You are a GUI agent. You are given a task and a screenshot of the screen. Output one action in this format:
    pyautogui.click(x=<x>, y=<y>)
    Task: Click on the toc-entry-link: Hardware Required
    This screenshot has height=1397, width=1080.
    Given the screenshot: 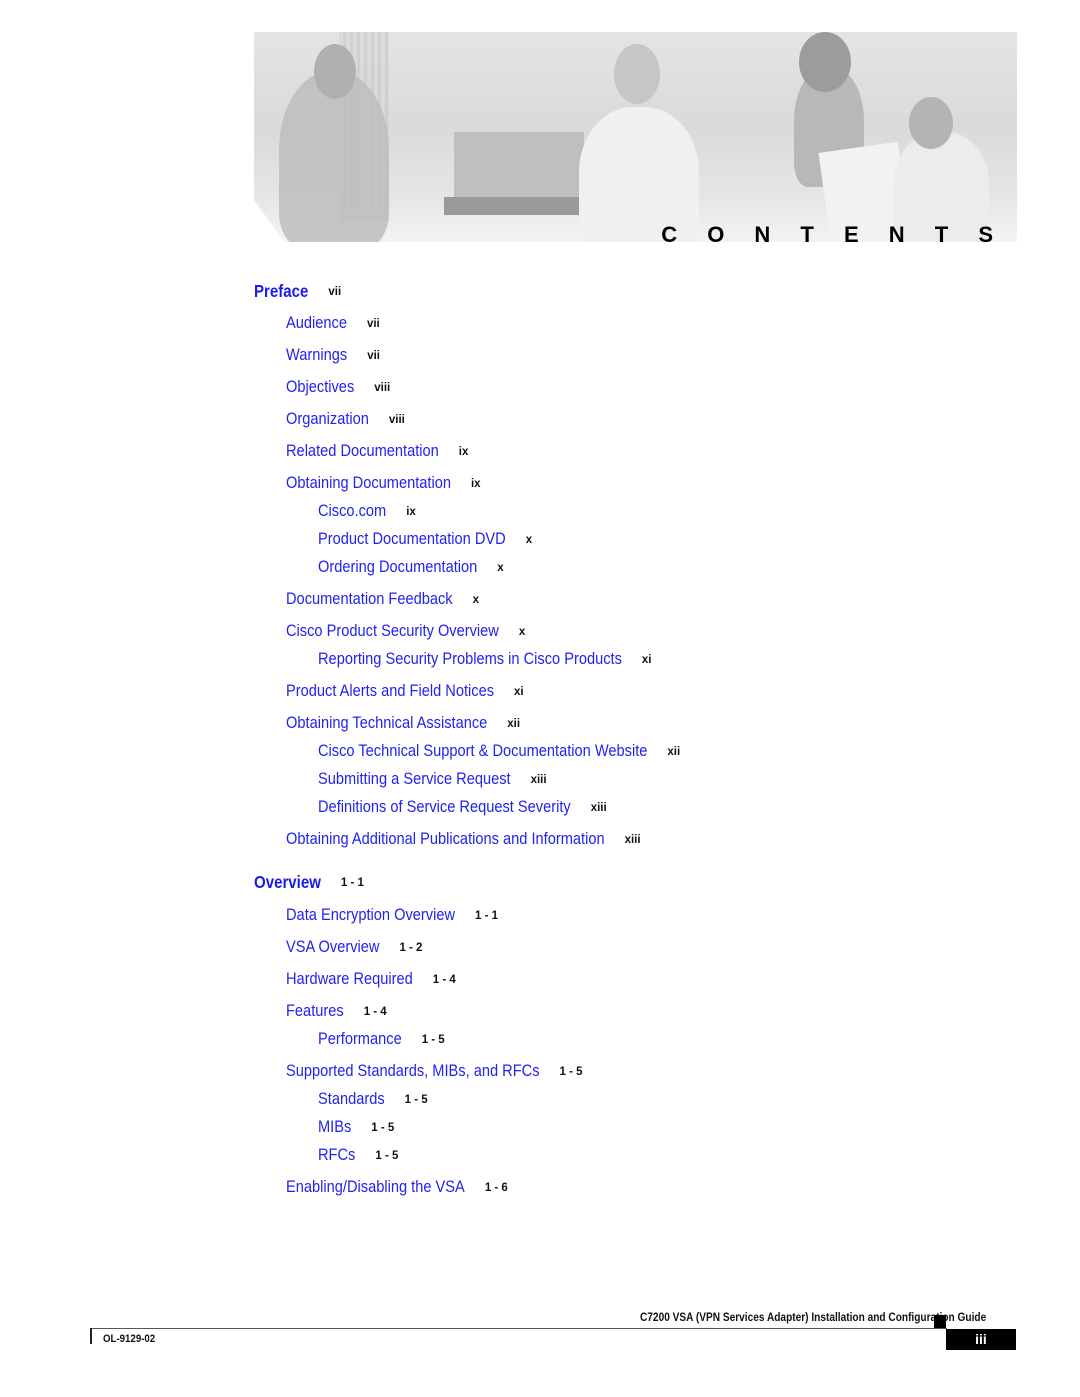 What is the action you would take?
    pyautogui.click(x=349, y=979)
    